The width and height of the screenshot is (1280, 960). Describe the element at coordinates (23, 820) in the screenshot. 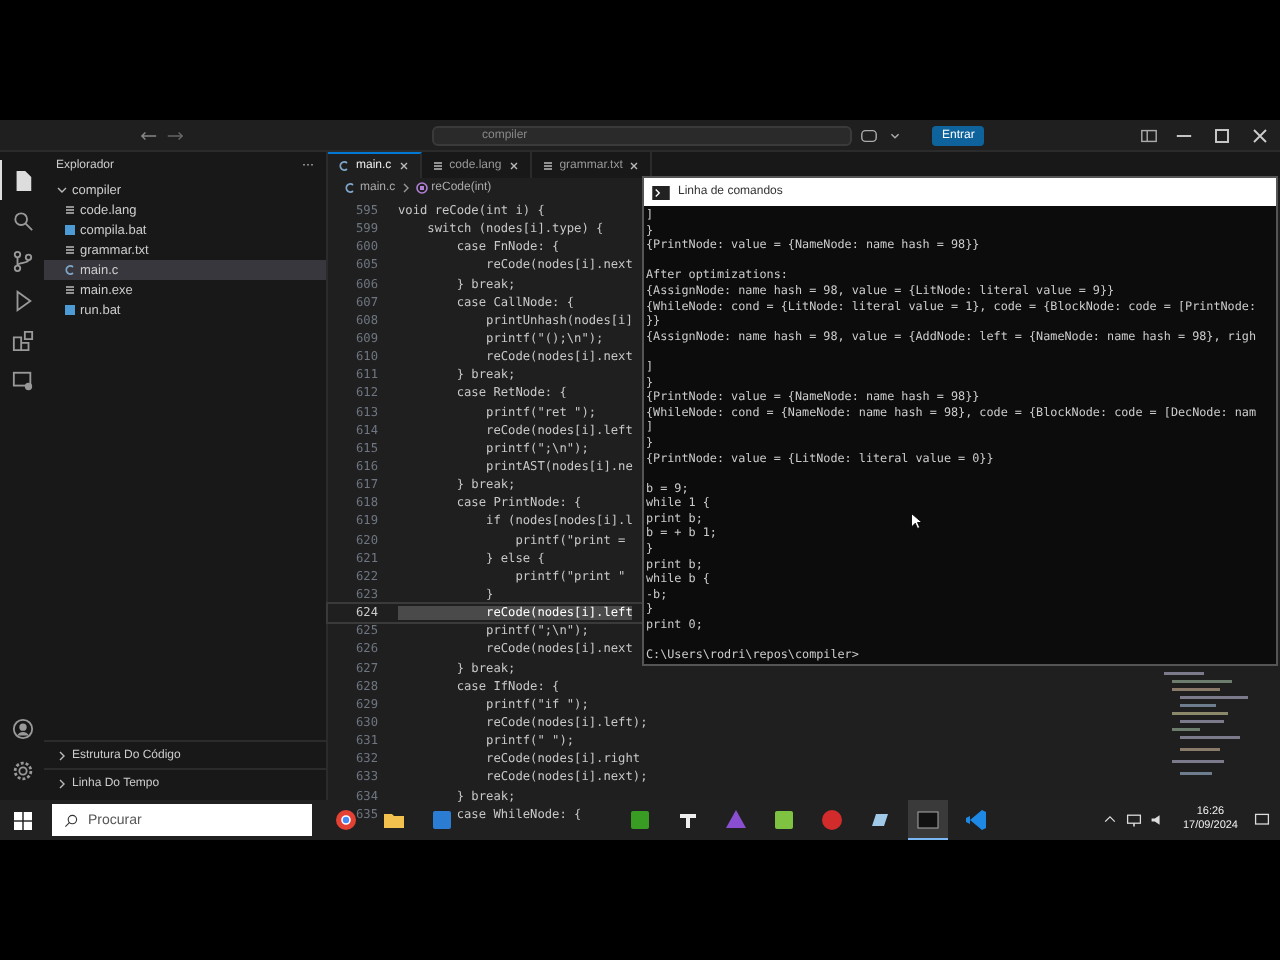

I see `windows-start-icon` at that location.